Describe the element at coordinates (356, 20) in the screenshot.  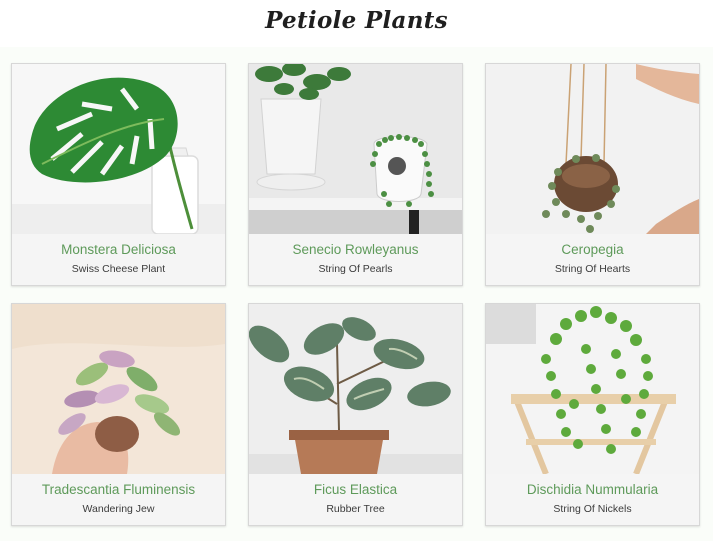
I see `page-title: Petiole Plants` at that location.